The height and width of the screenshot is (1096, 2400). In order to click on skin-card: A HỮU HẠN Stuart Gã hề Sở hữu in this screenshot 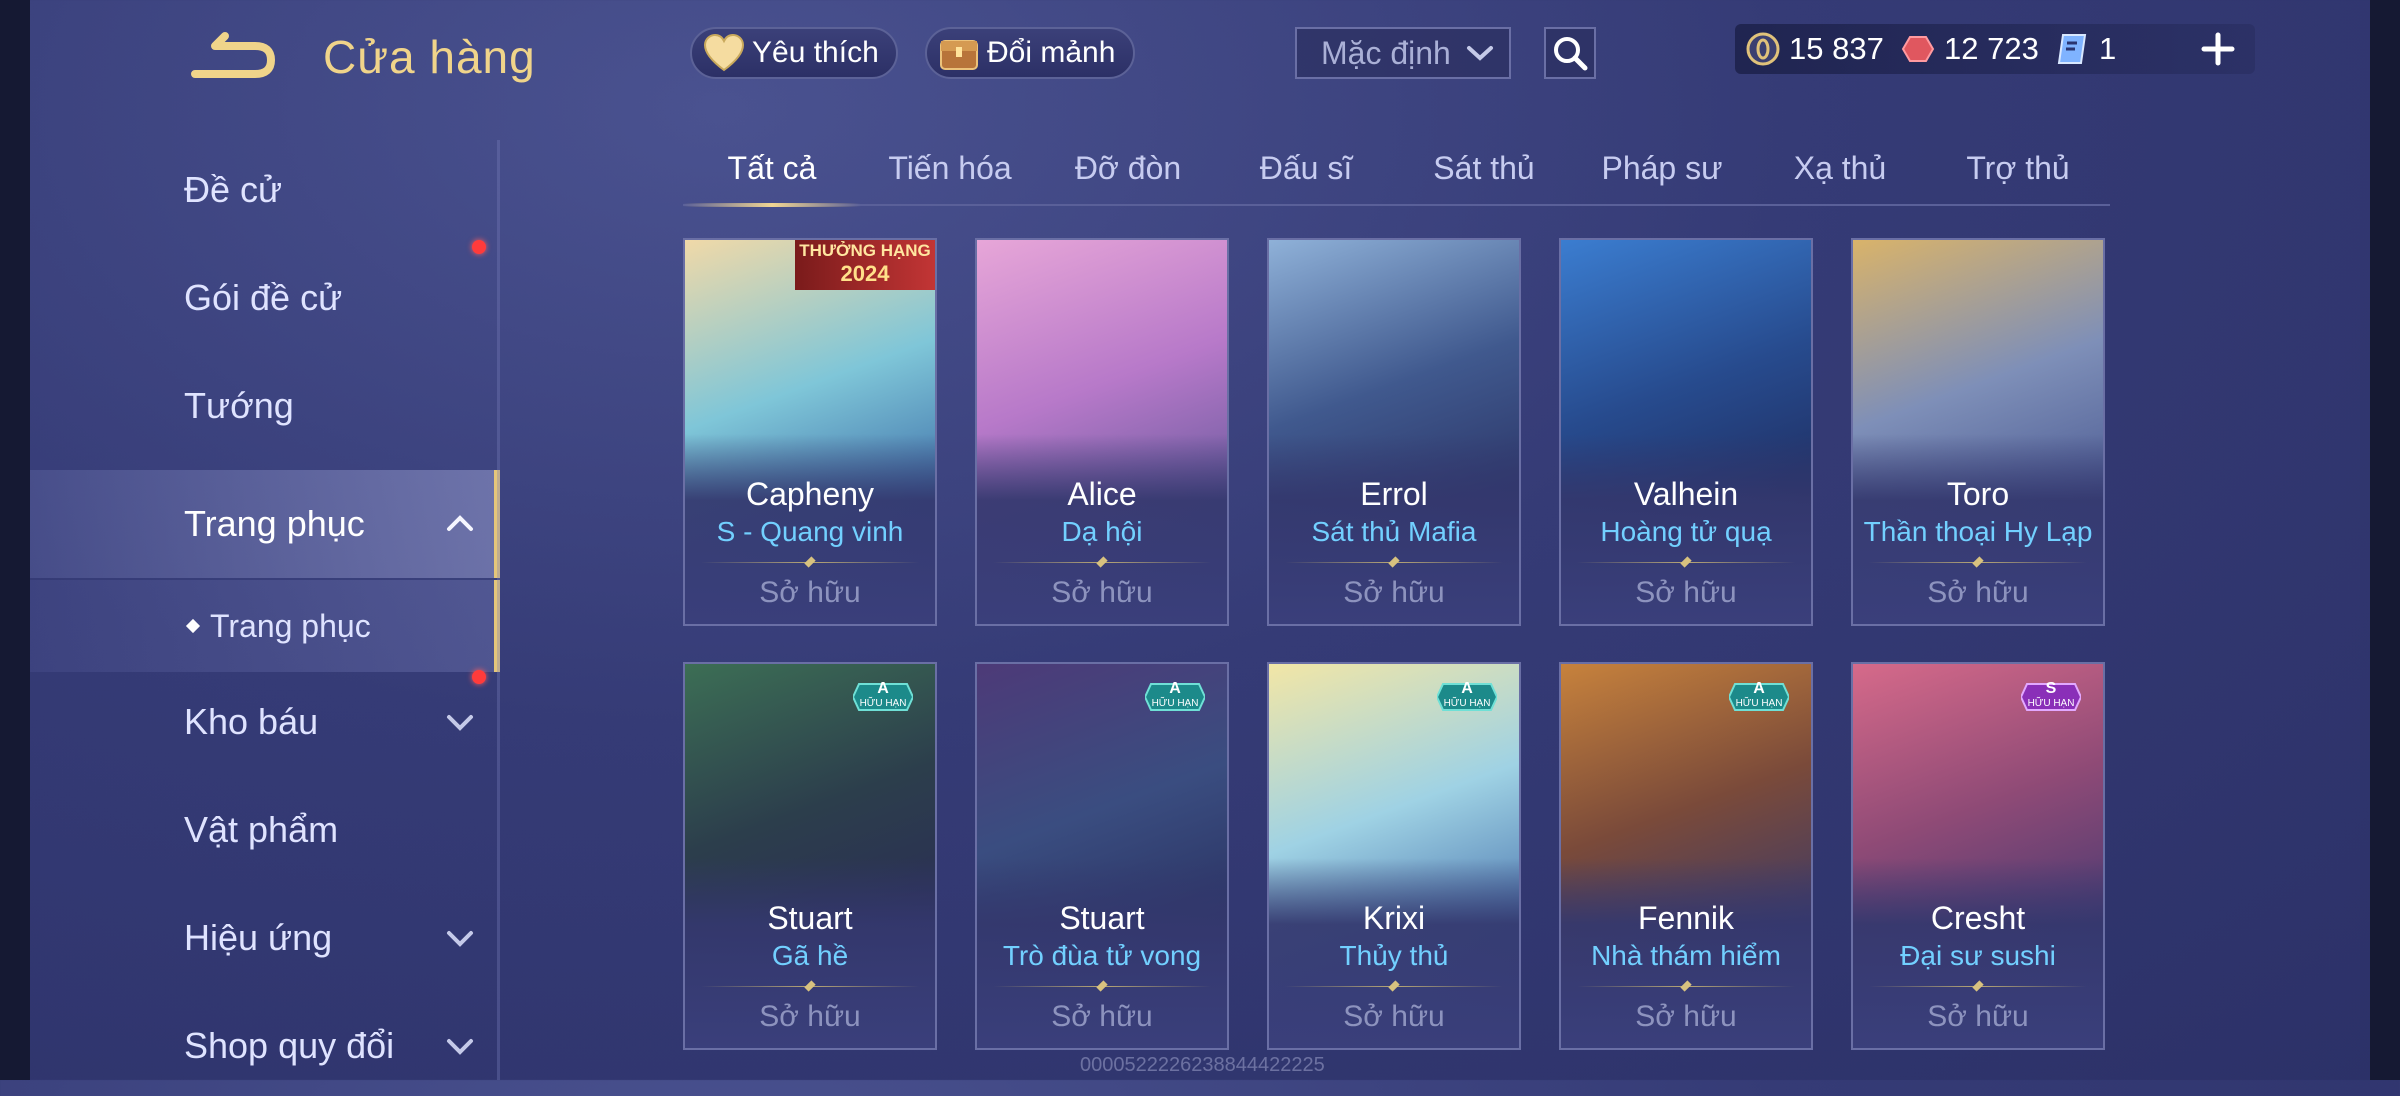, I will do `click(810, 856)`.